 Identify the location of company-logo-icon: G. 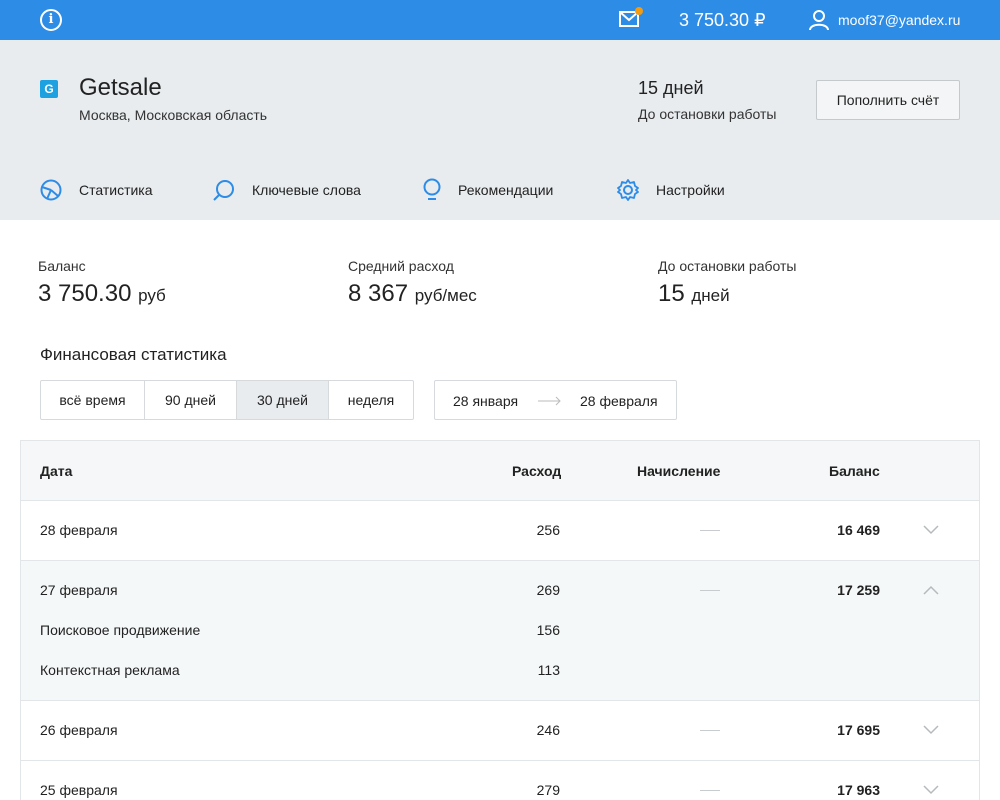
(49, 89).